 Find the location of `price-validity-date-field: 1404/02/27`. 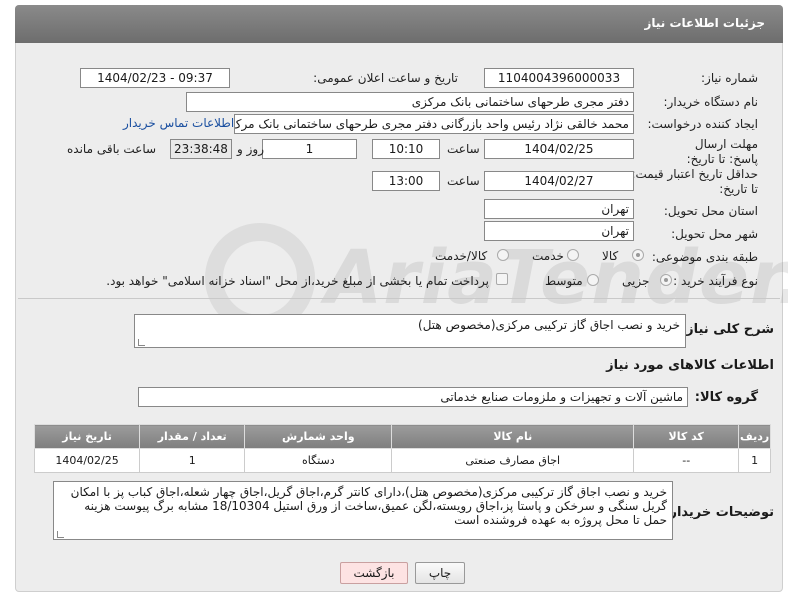

price-validity-date-field: 1404/02/27 is located at coordinates (559, 181).